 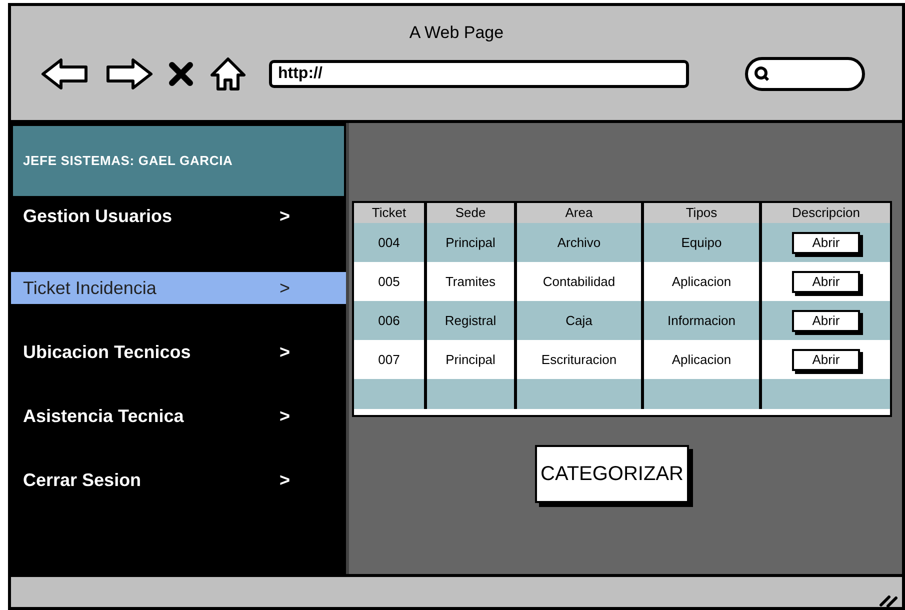 What do you see at coordinates (178, 288) in the screenshot?
I see `sidebar-item: Ticket Incidencia >` at bounding box center [178, 288].